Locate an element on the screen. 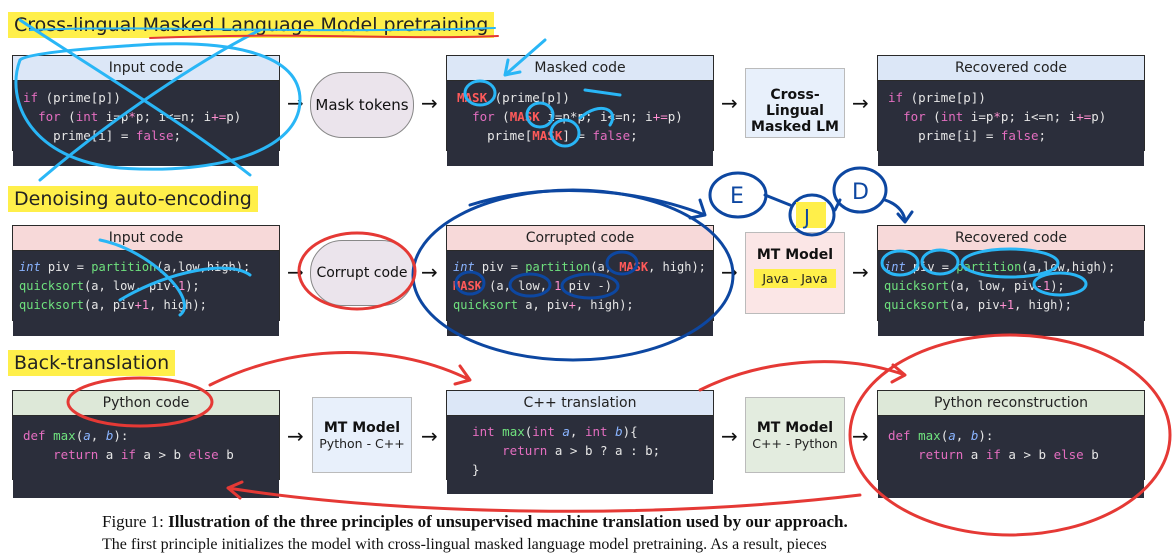  arrow-12: → is located at coordinates (860, 436).